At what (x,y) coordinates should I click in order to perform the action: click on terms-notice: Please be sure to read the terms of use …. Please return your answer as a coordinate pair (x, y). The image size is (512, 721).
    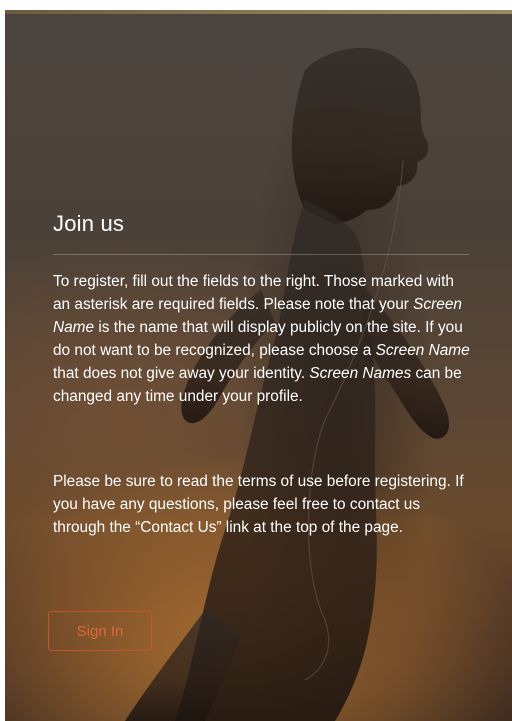
    Looking at the image, I should click on (258, 504).